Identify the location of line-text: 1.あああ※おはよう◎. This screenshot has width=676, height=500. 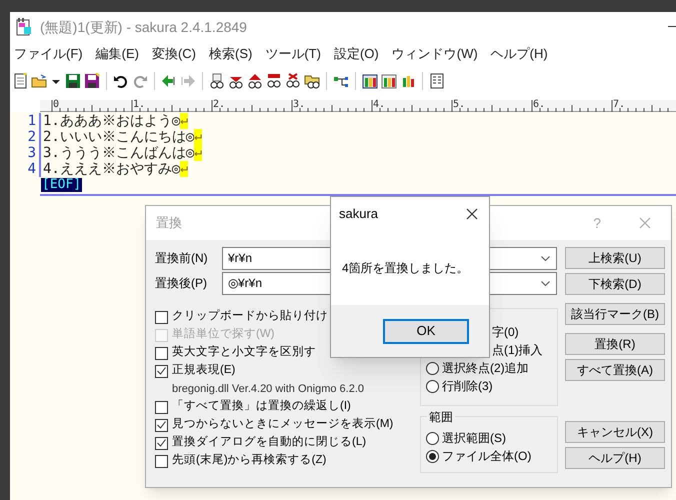
(111, 121).